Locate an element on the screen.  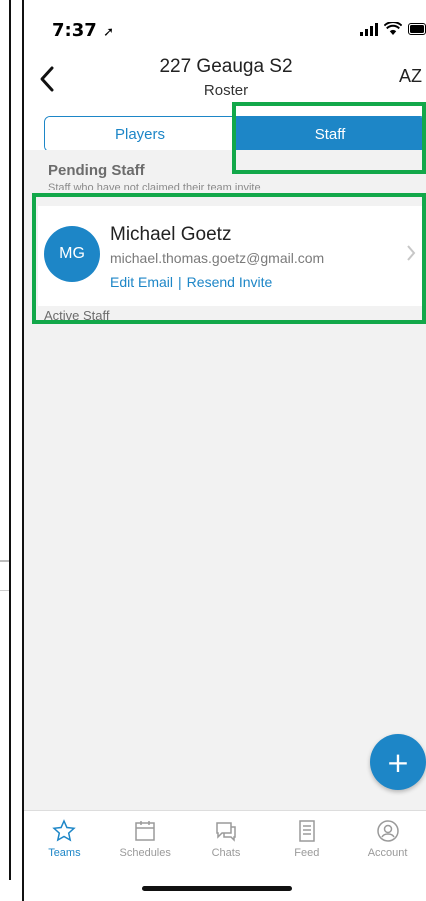
battery-icon is located at coordinates (417, 29).